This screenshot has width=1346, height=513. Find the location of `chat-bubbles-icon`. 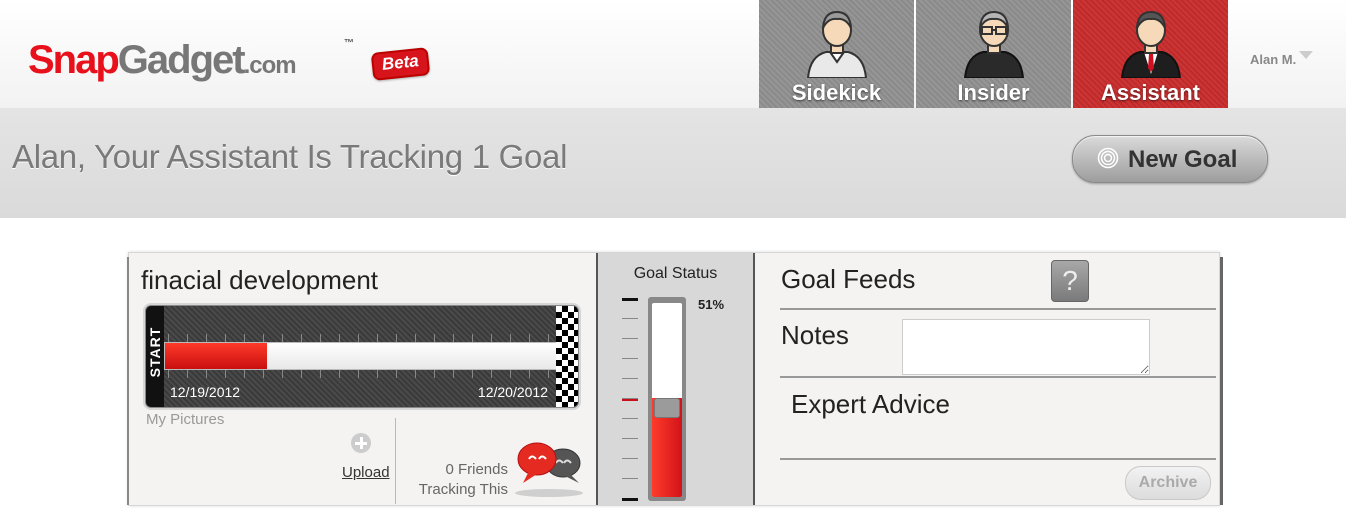

chat-bubbles-icon is located at coordinates (548, 469).